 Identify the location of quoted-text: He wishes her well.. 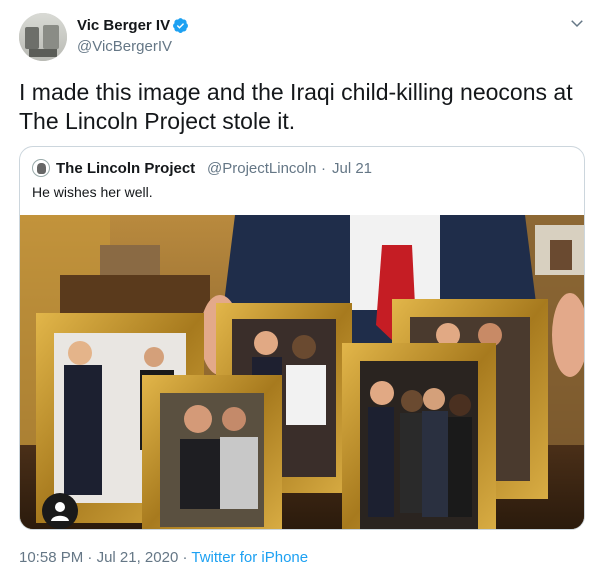
(92, 192).